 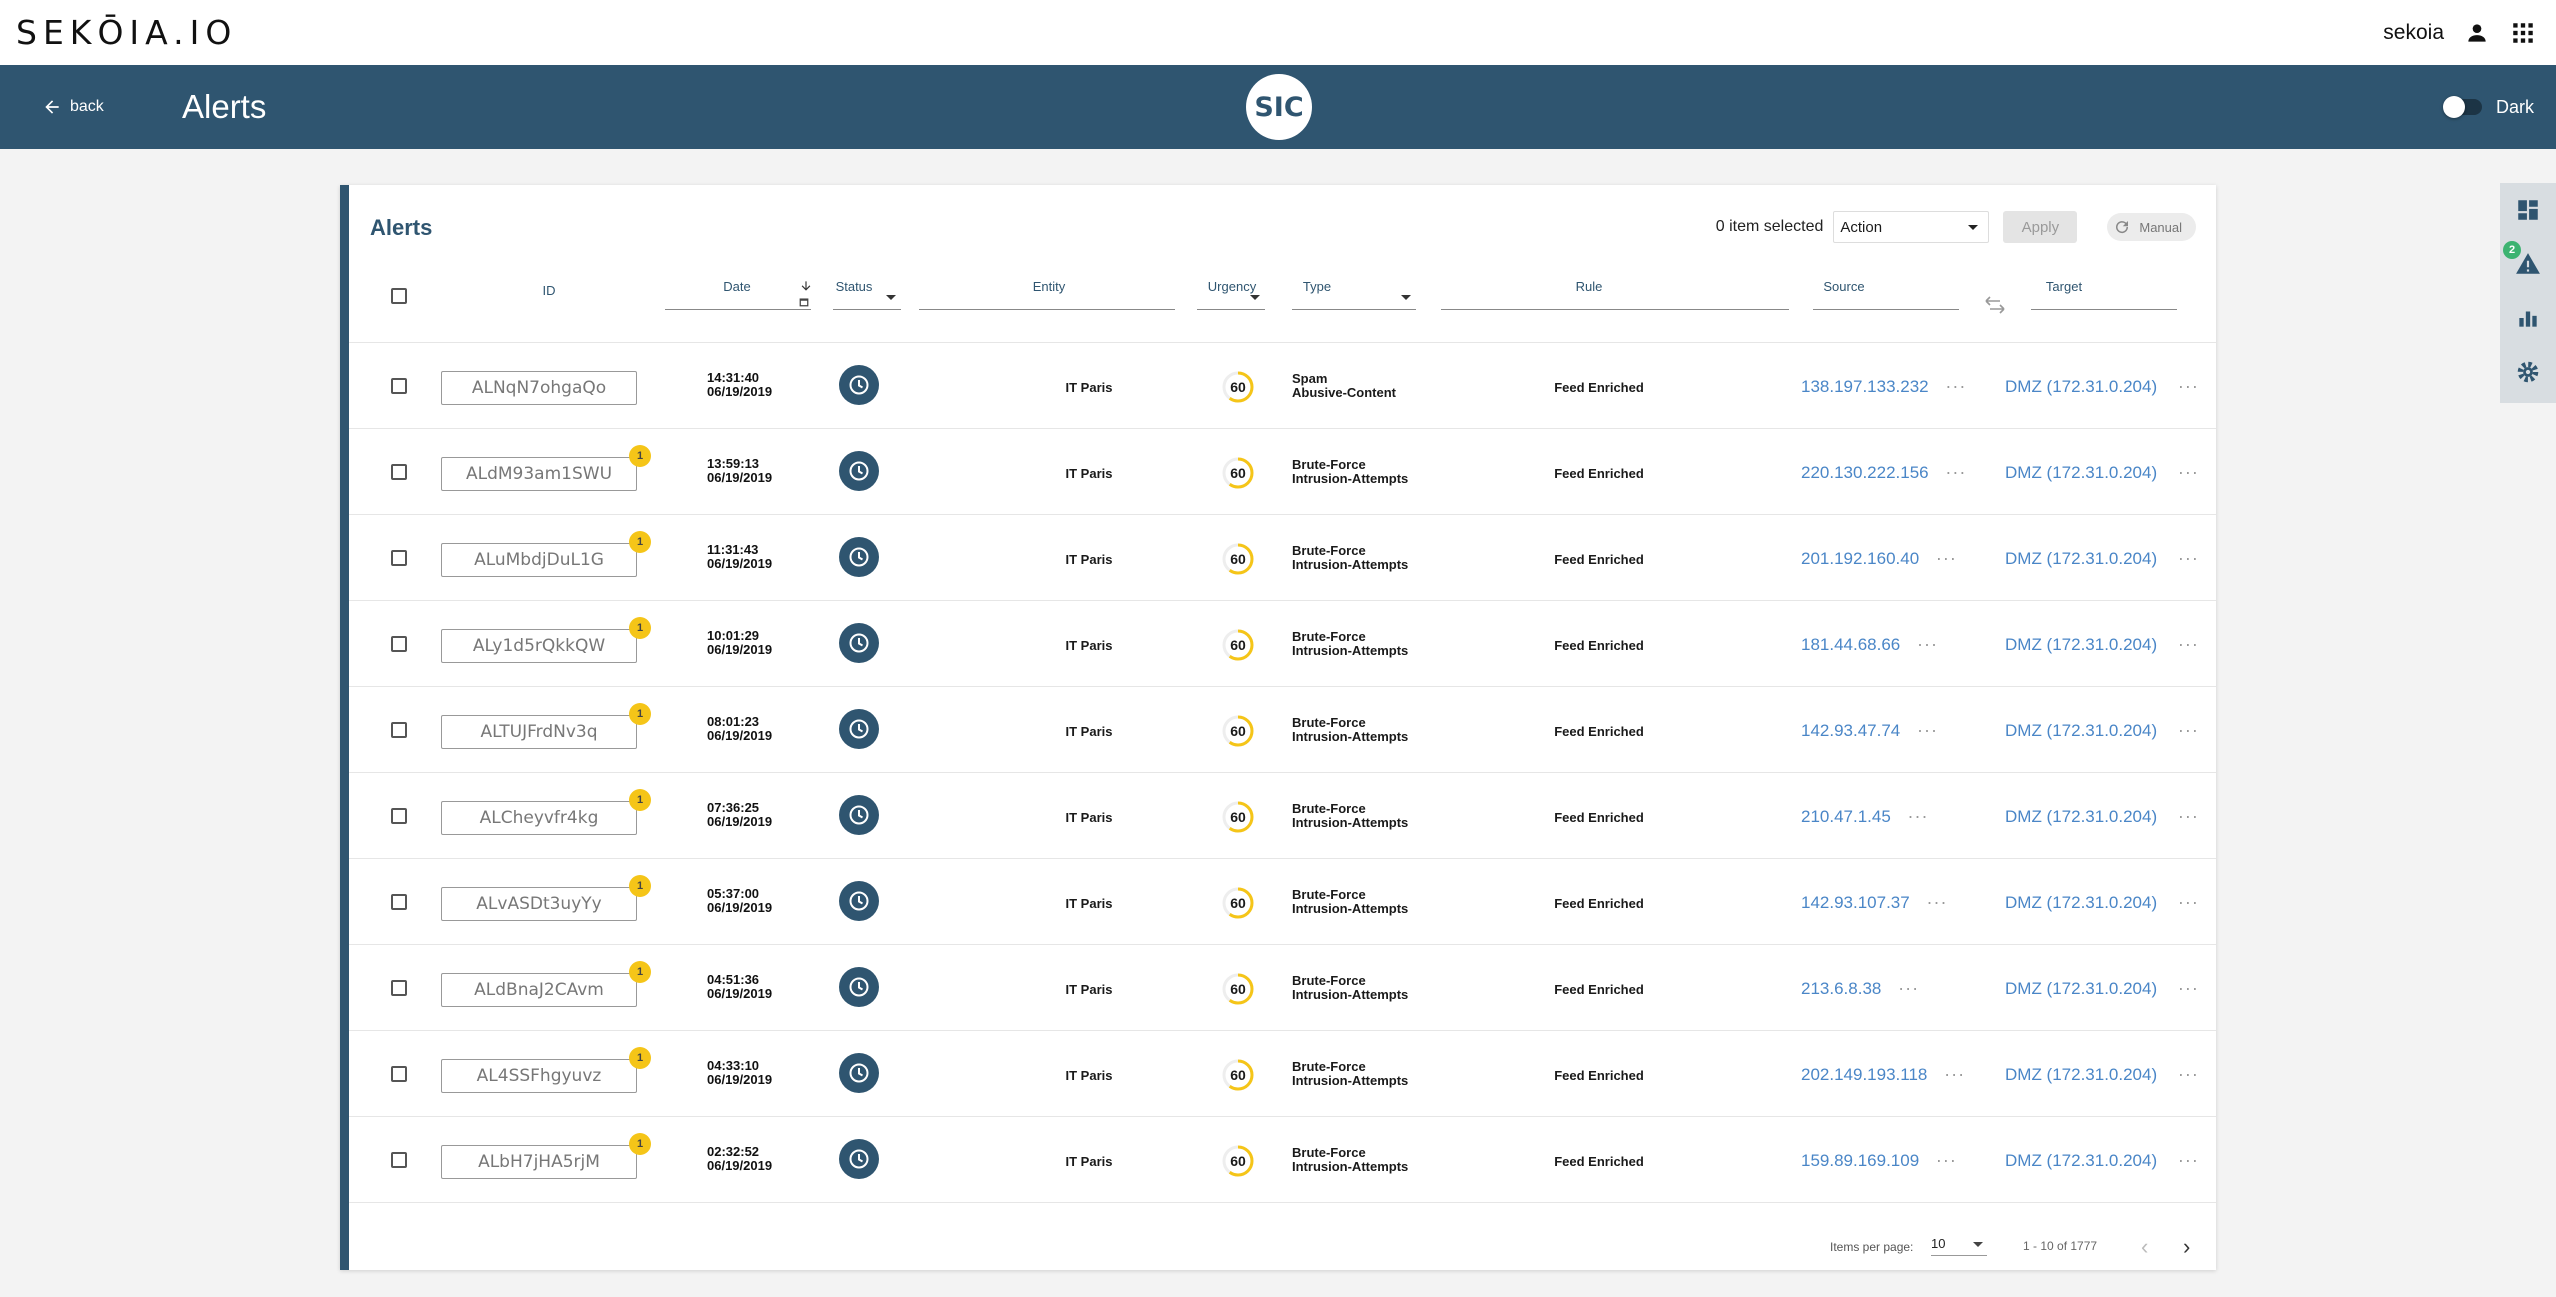 What do you see at coordinates (2523, 33) in the screenshot?
I see `apps-grid-icon` at bounding box center [2523, 33].